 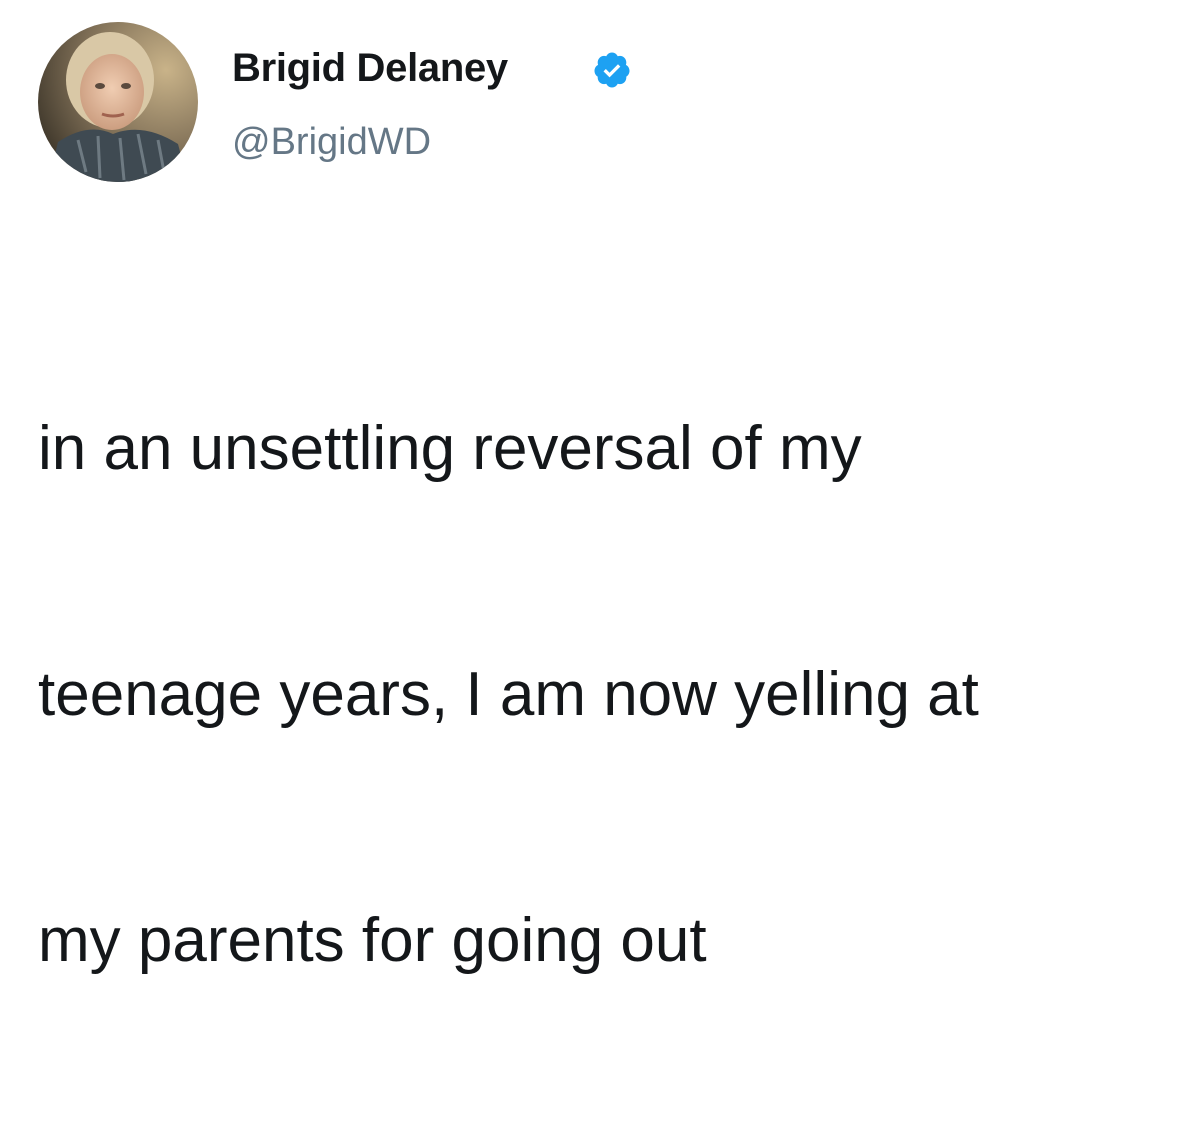 What do you see at coordinates (370, 68) in the screenshot?
I see `display-name: Brigid Delaney` at bounding box center [370, 68].